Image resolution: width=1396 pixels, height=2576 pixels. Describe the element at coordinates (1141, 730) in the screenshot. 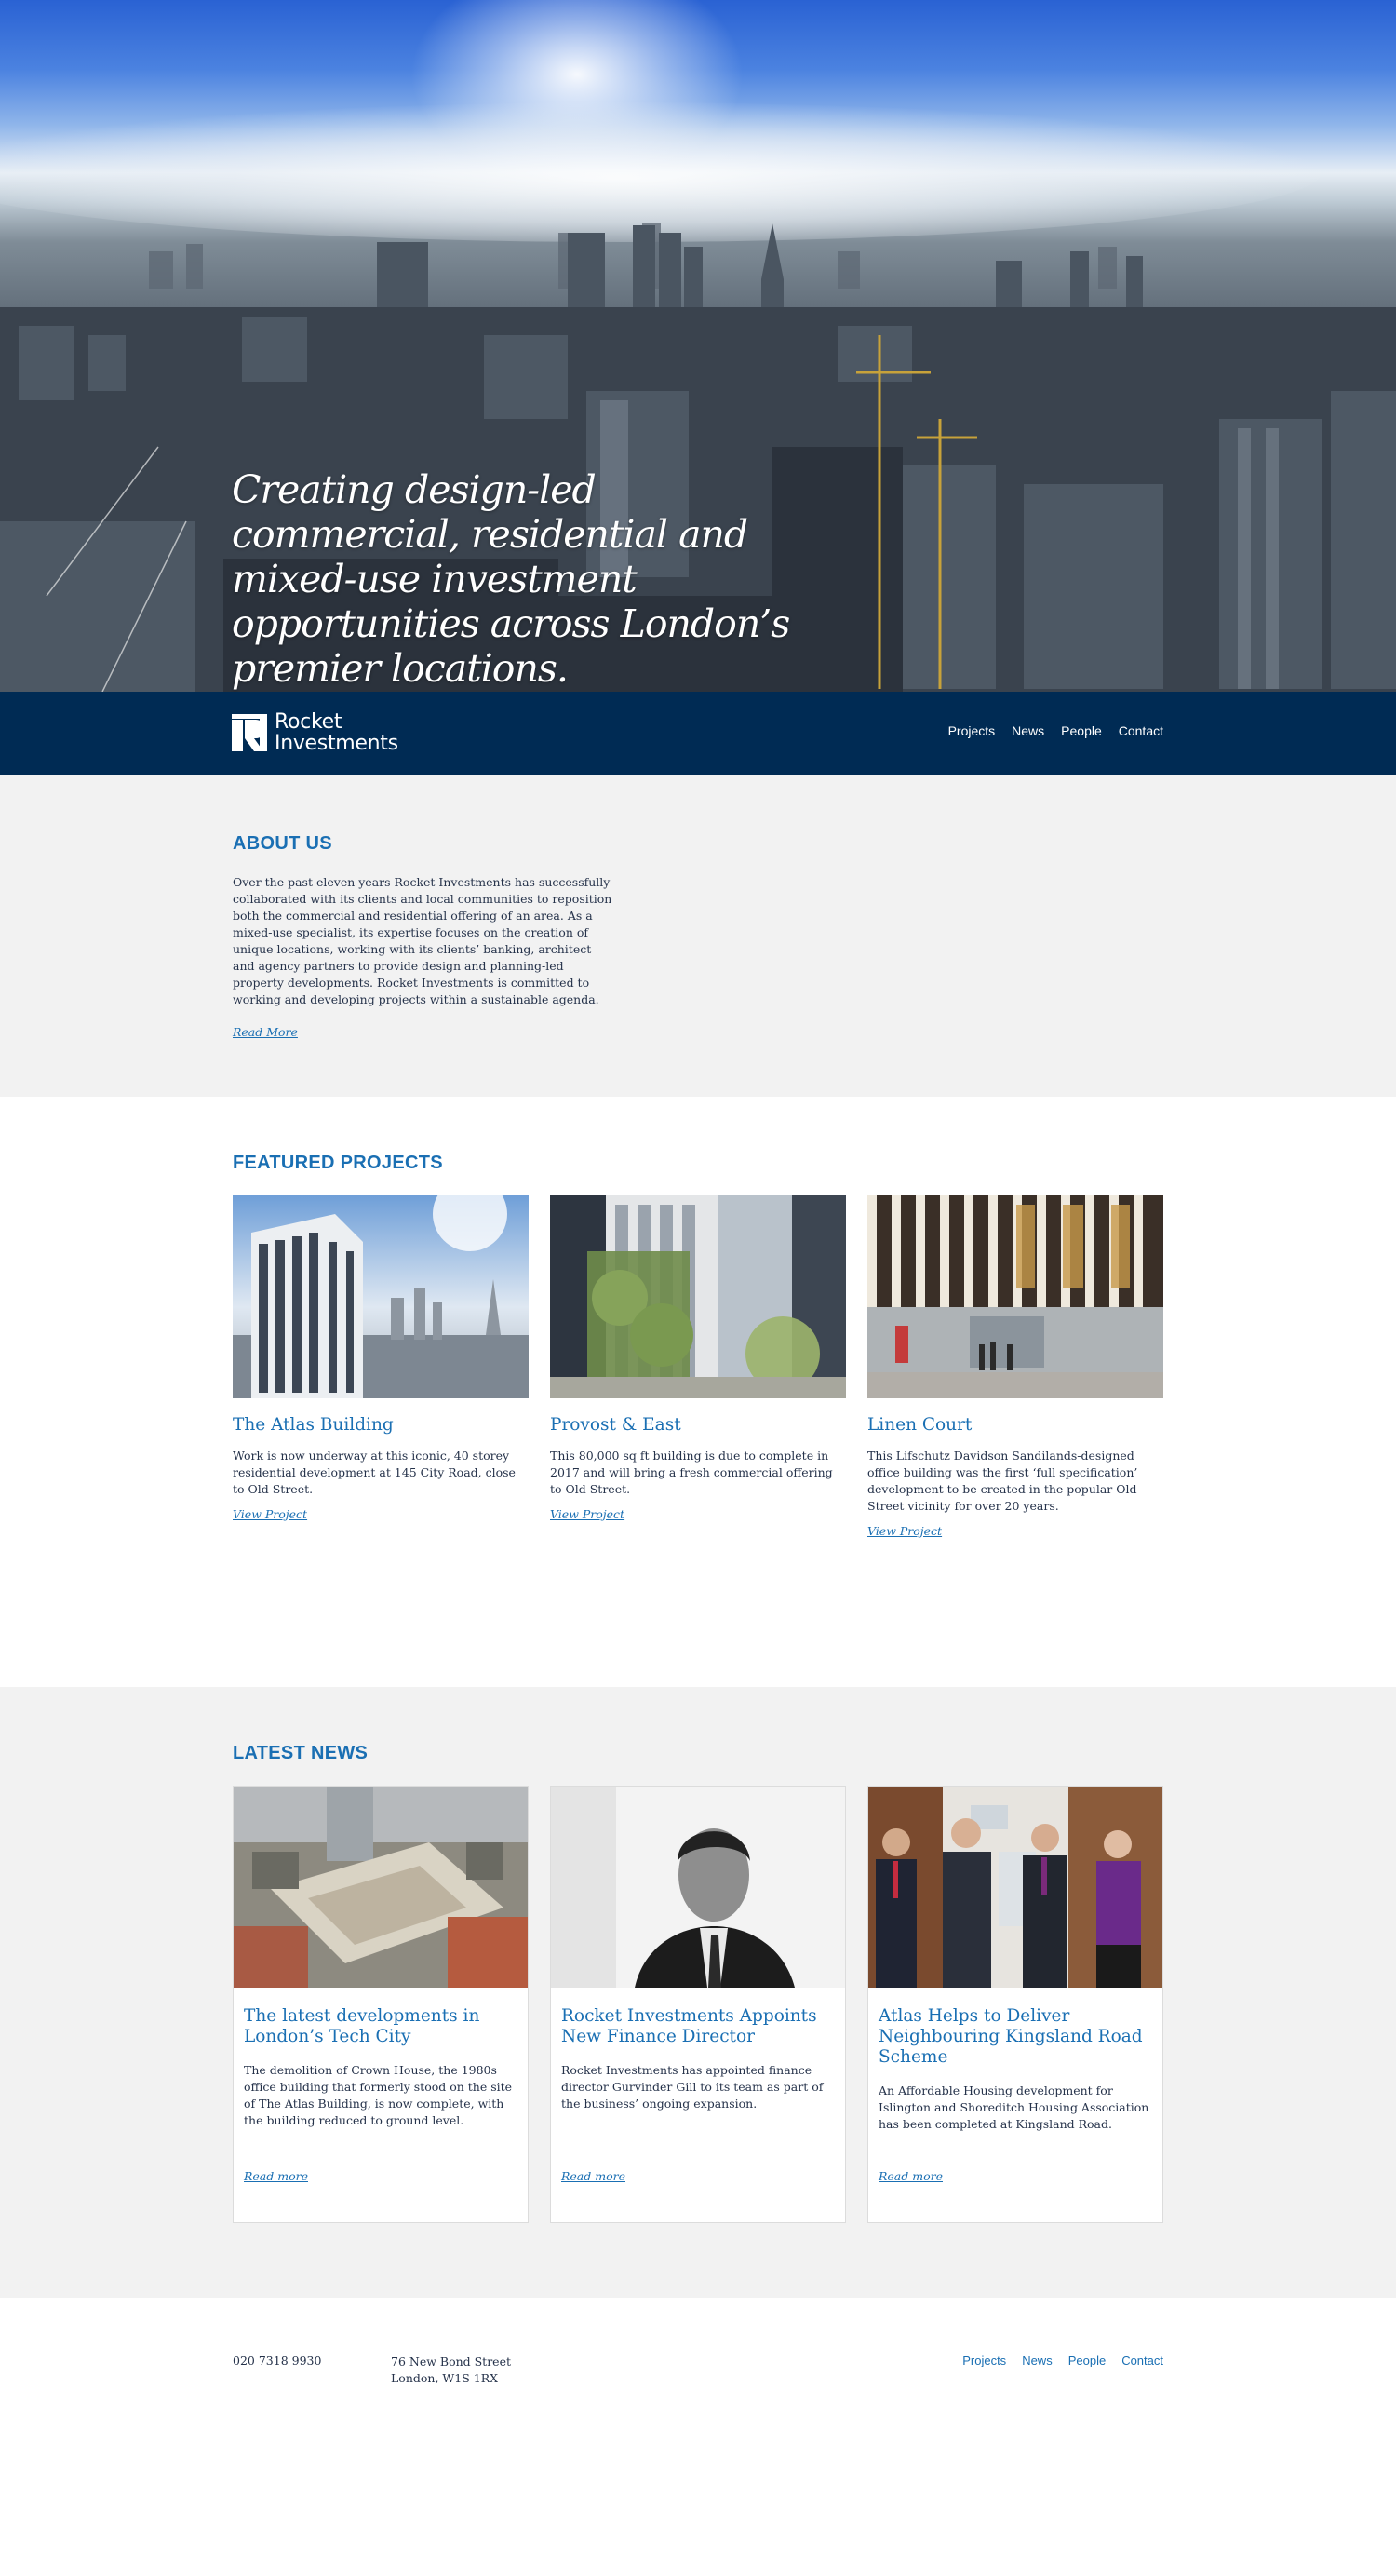

I see `nav-link-contact: Contact` at that location.